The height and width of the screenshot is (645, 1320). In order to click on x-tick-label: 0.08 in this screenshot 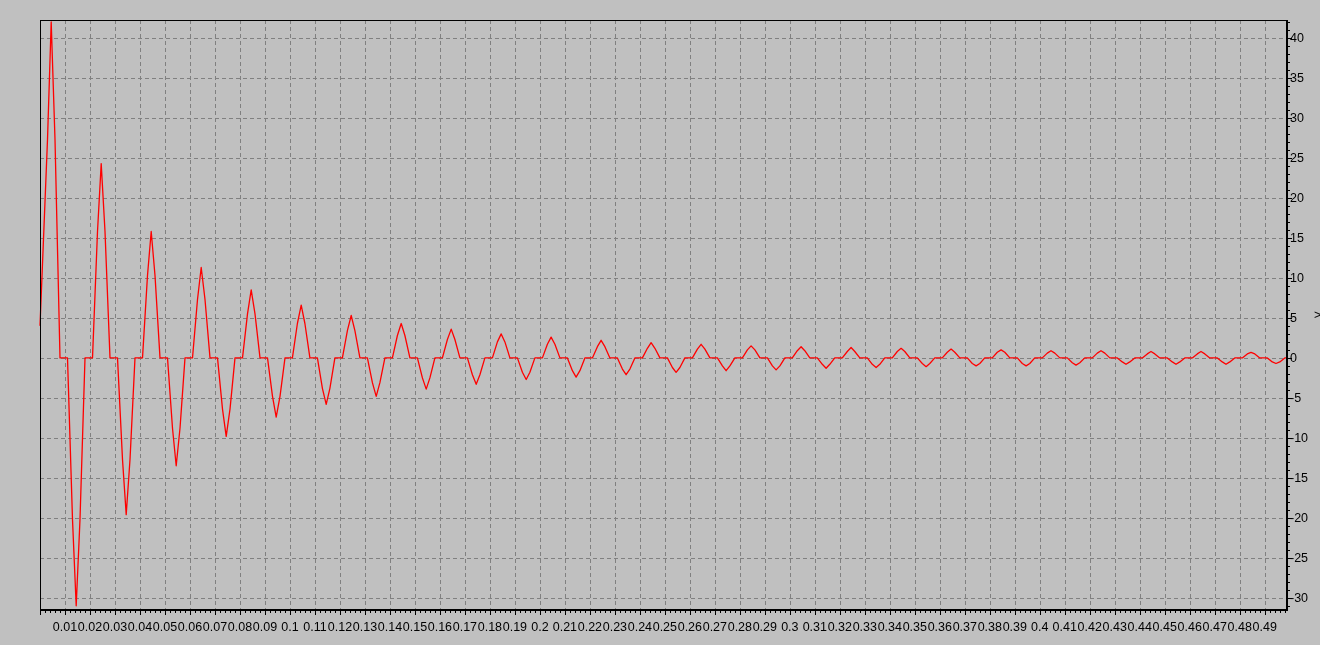, I will do `click(240, 627)`.